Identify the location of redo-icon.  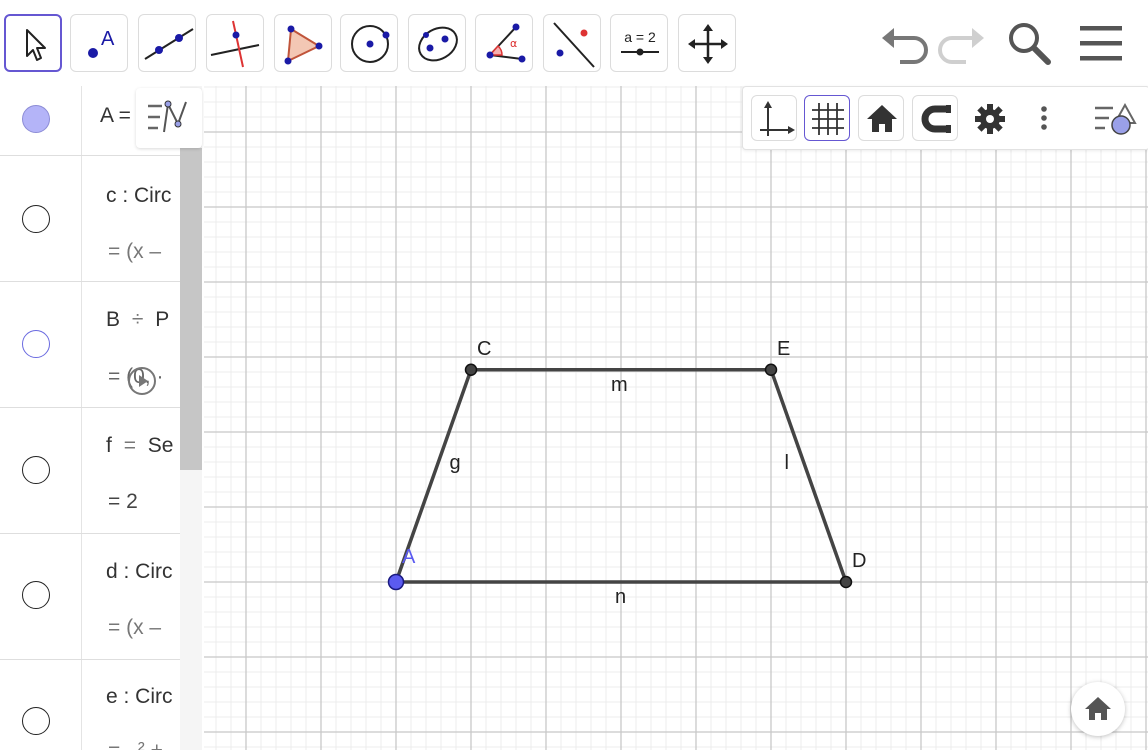
(961, 46).